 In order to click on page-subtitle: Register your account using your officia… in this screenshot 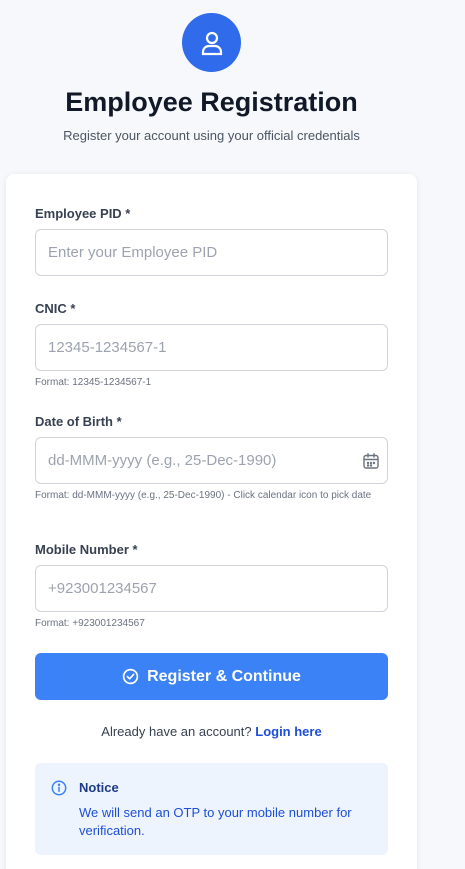, I will do `click(211, 135)`.